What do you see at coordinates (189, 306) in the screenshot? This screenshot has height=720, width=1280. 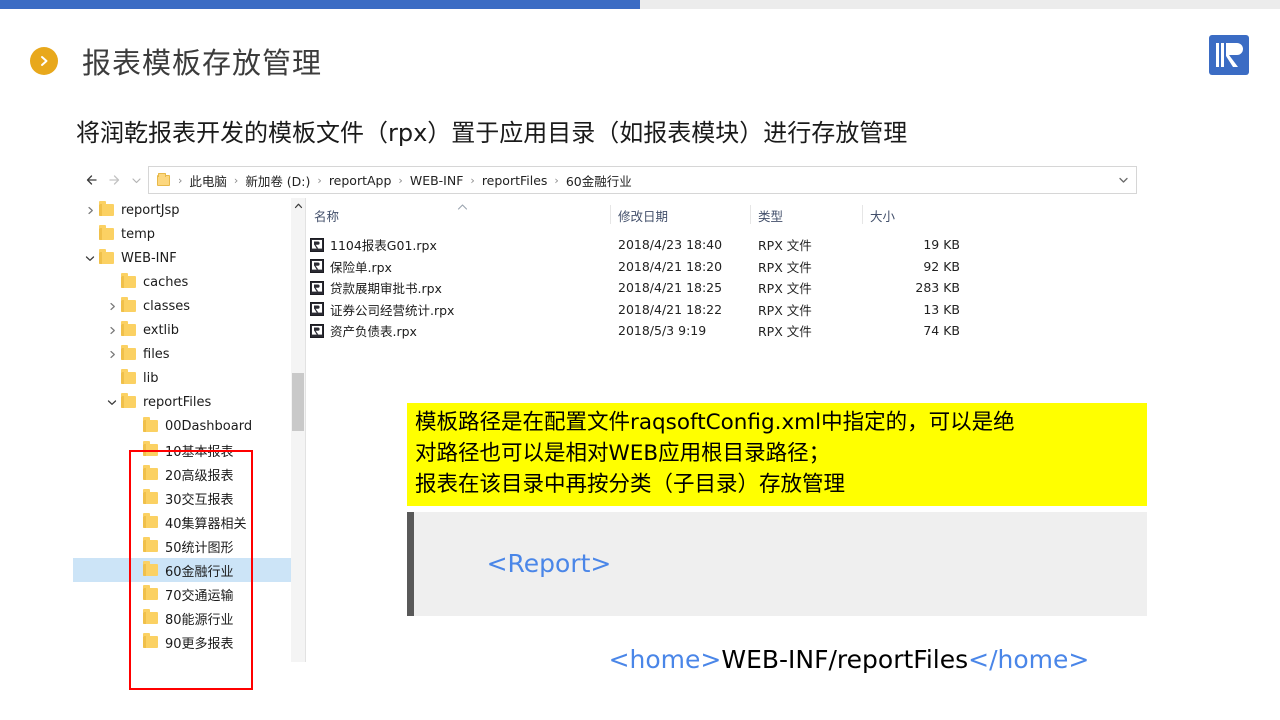 I see `tree-item-4: classes` at bounding box center [189, 306].